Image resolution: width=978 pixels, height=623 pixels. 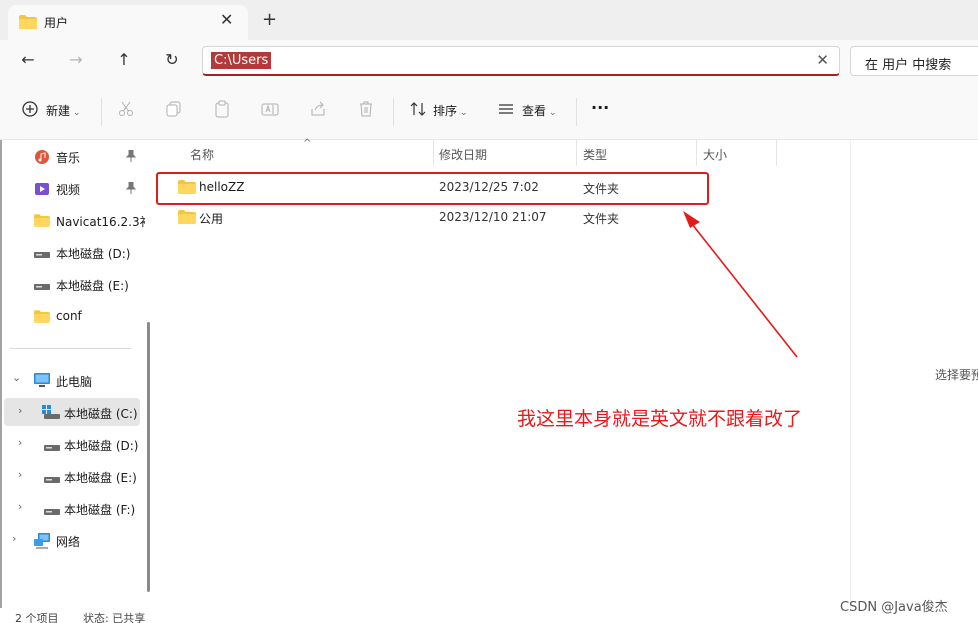 I want to click on paste-icon, so click(x=222, y=110).